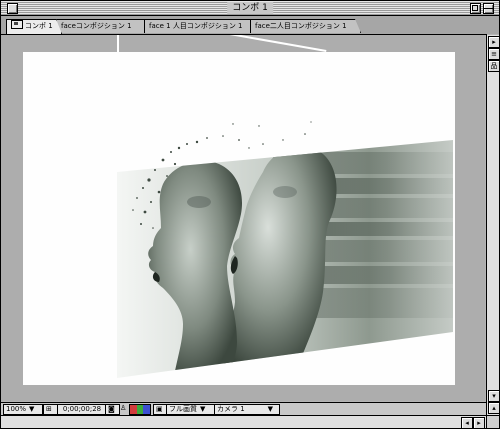 The height and width of the screenshot is (429, 500). What do you see at coordinates (196, 26) in the screenshot?
I see `tab-label: face 1 人目コンポジション 1` at bounding box center [196, 26].